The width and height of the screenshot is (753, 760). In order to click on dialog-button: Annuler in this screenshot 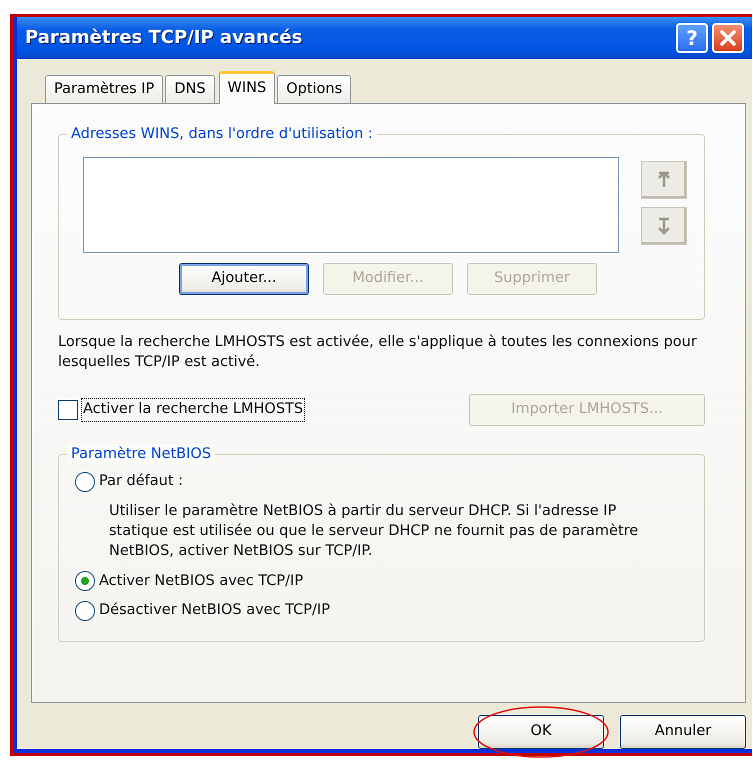, I will do `click(683, 732)`.